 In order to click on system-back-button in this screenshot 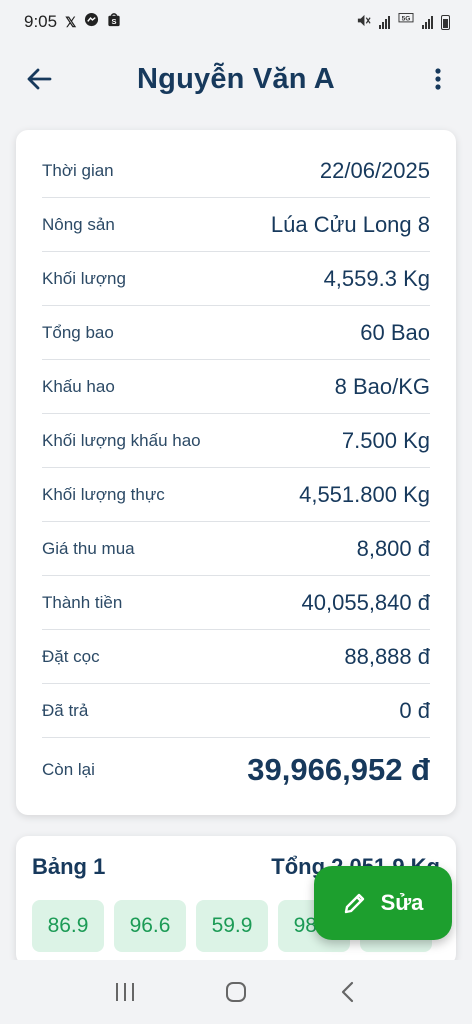, I will do `click(347, 992)`.